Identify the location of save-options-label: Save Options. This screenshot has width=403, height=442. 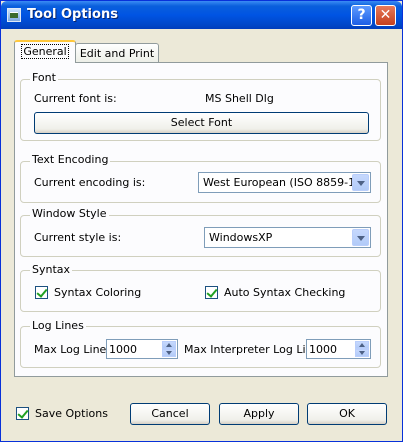
(71, 413).